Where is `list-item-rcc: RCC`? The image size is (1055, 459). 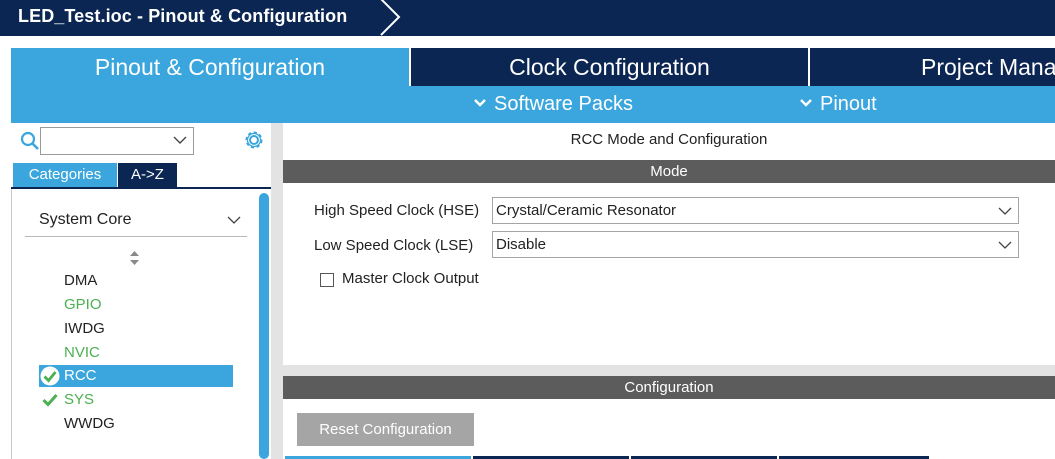
list-item-rcc: RCC is located at coordinates (136, 376).